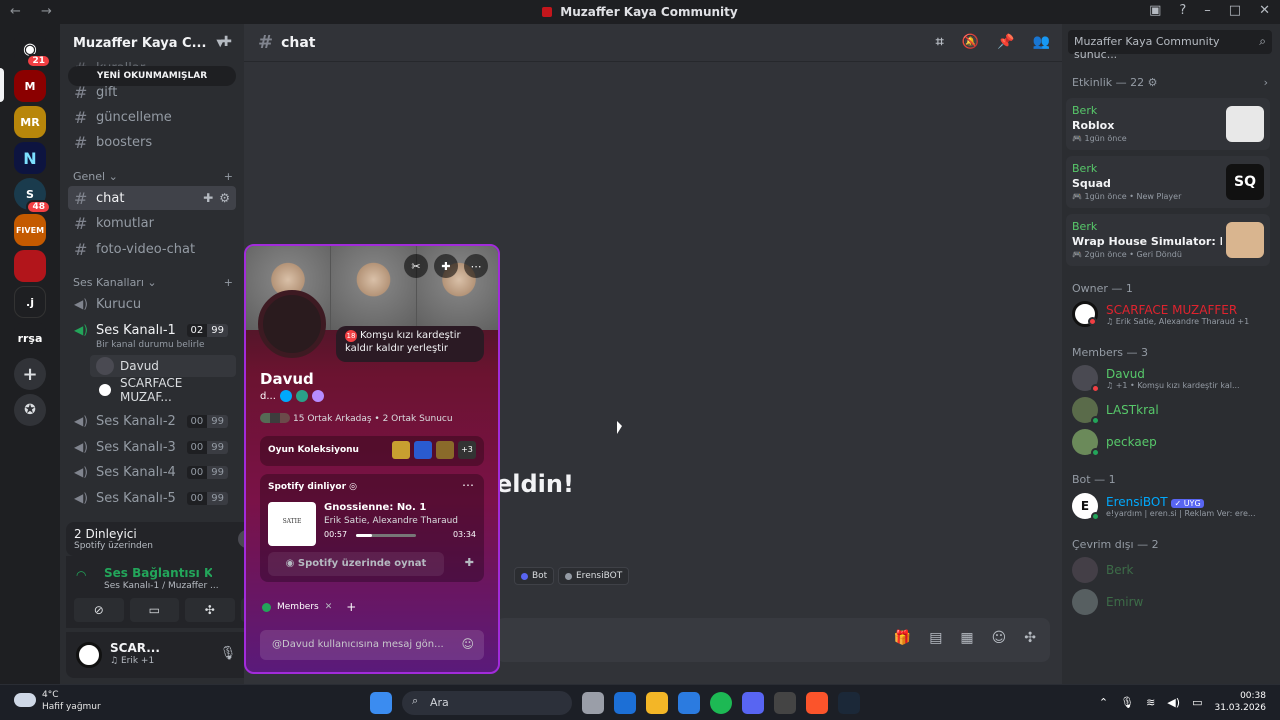  What do you see at coordinates (30, 230) in the screenshot?
I see `server-fivem-icon: FIVEM` at bounding box center [30, 230].